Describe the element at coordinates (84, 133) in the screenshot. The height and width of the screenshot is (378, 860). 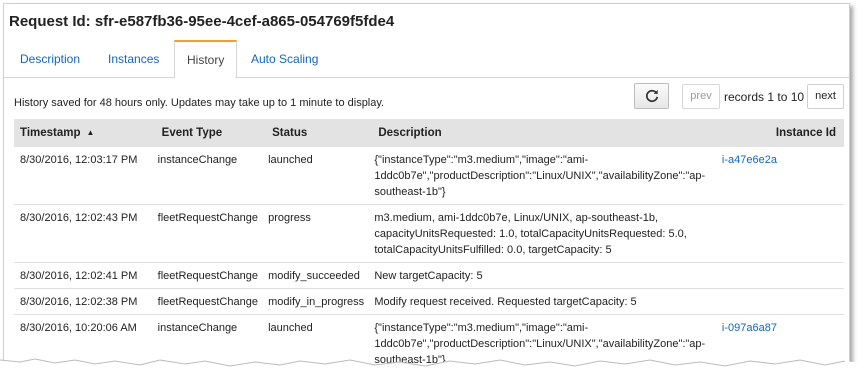
I see `header-timestamp: Timestamp ▲` at that location.